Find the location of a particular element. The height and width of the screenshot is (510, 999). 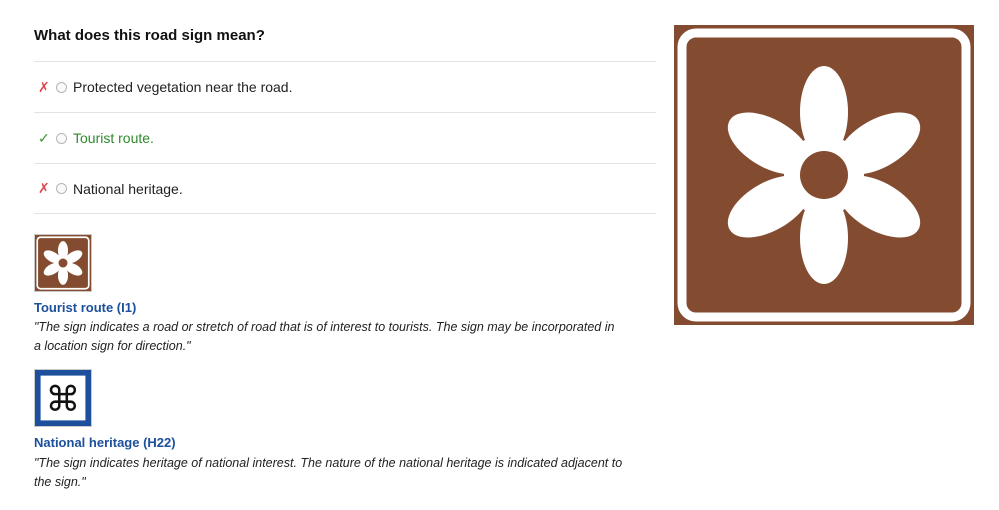

answer-option: ✓ Tourist route. is located at coordinates (345, 137).